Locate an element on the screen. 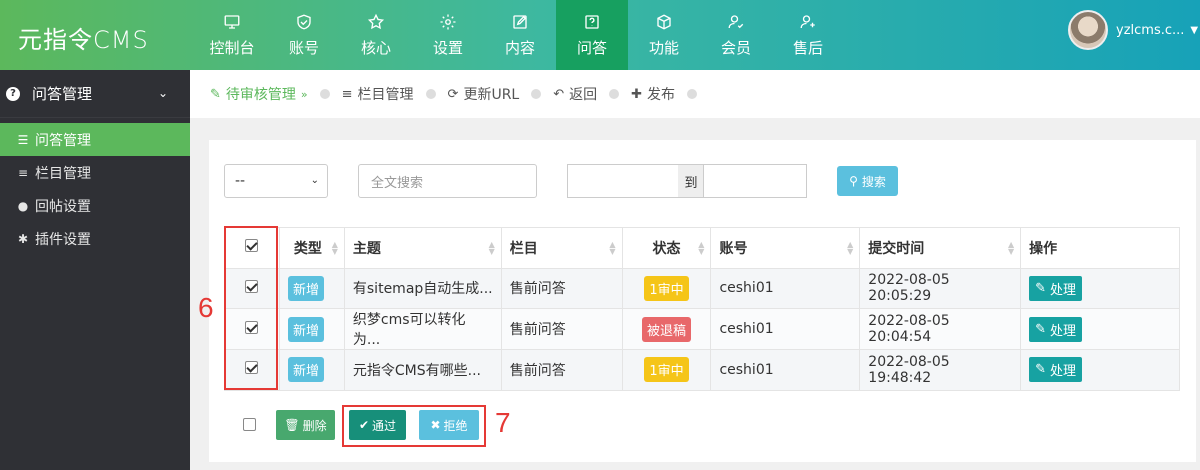 This screenshot has height=470, width=1200. nav-members: 会员 is located at coordinates (736, 35).